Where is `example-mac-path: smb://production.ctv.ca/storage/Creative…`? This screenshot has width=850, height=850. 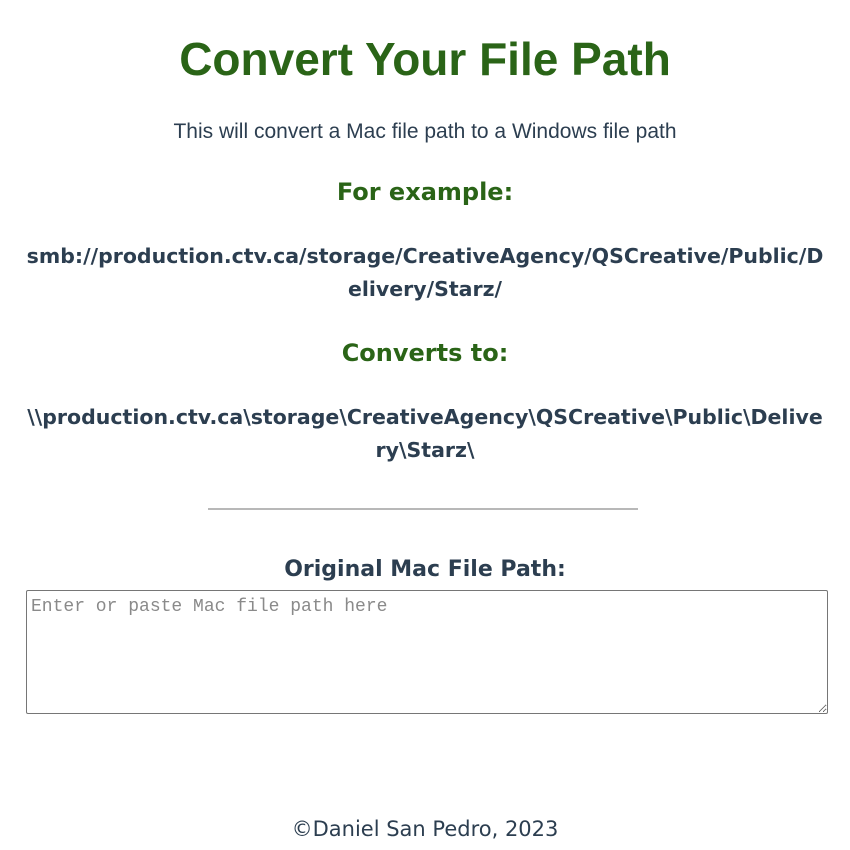 example-mac-path: smb://production.ctv.ca/storage/Creative… is located at coordinates (425, 272).